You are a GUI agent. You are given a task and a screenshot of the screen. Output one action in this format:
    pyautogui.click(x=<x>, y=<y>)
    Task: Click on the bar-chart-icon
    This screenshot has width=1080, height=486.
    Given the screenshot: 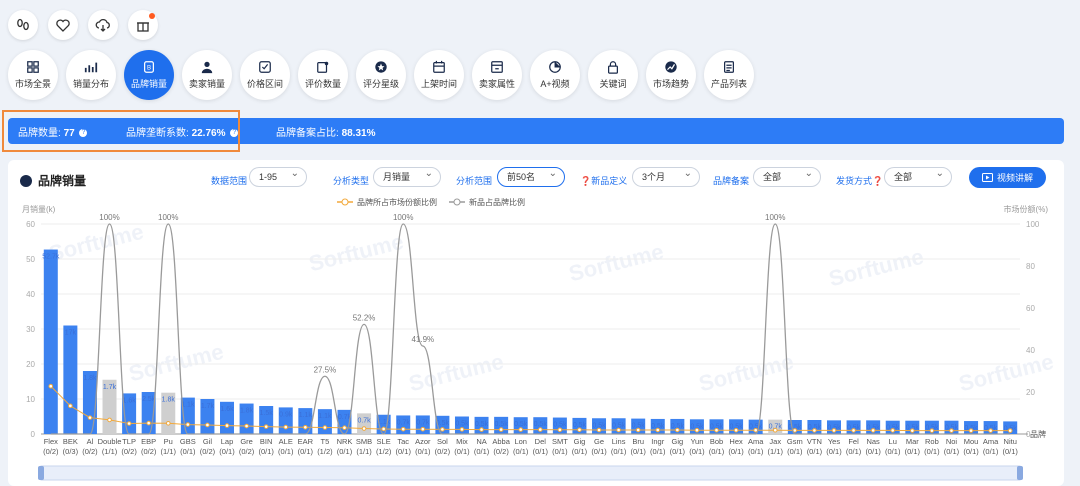 What is the action you would take?
    pyautogui.click(x=91, y=67)
    